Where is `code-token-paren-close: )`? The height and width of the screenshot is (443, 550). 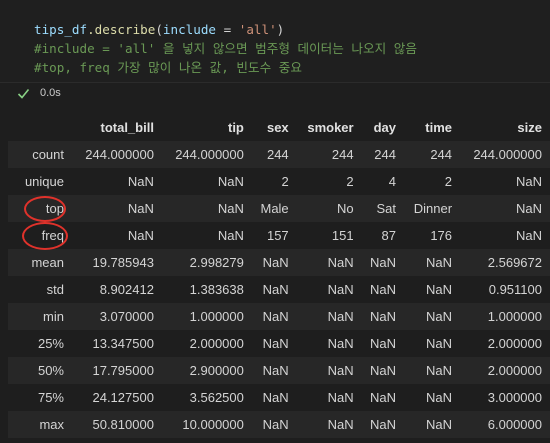 code-token-paren-close: ) is located at coordinates (280, 29).